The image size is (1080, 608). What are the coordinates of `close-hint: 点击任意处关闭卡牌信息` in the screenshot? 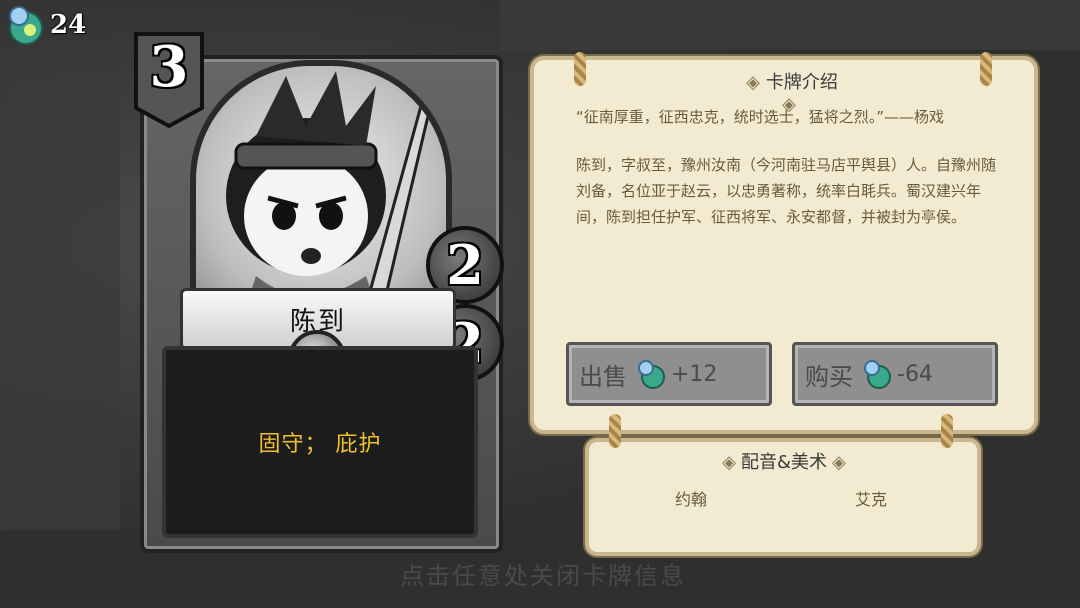 It's located at (543, 576).